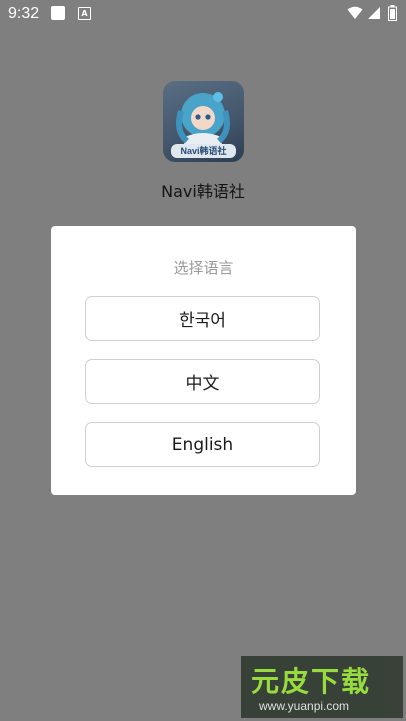 Image resolution: width=406 pixels, height=721 pixels. I want to click on watermark: 元皮下载 www.yuanpi.com, so click(322, 687).